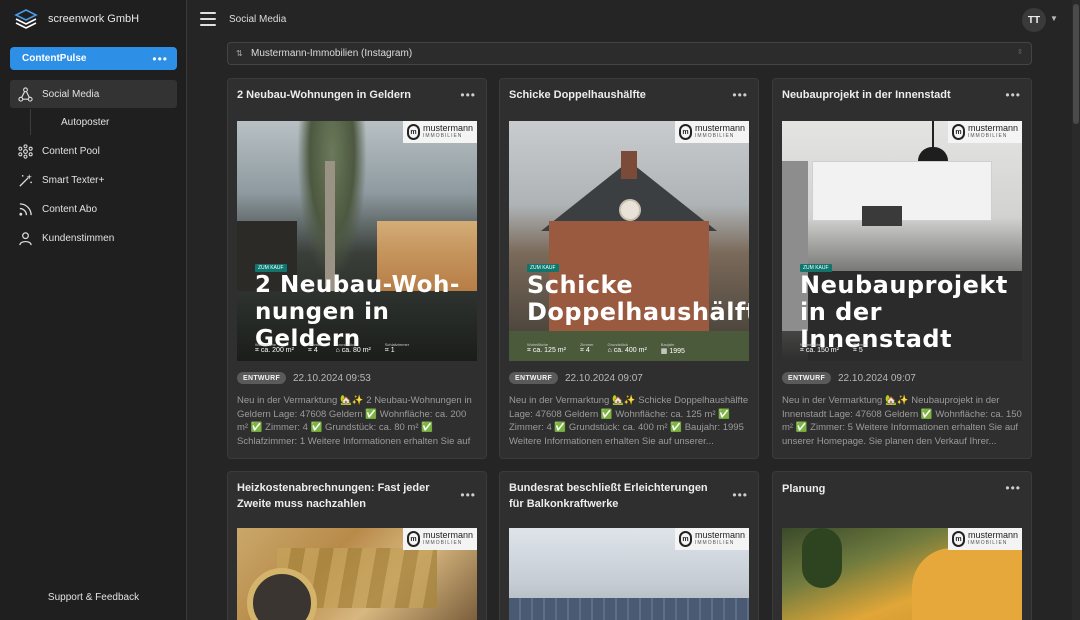  What do you see at coordinates (94, 19) in the screenshot?
I see `brand-name: screenwork GmbH` at bounding box center [94, 19].